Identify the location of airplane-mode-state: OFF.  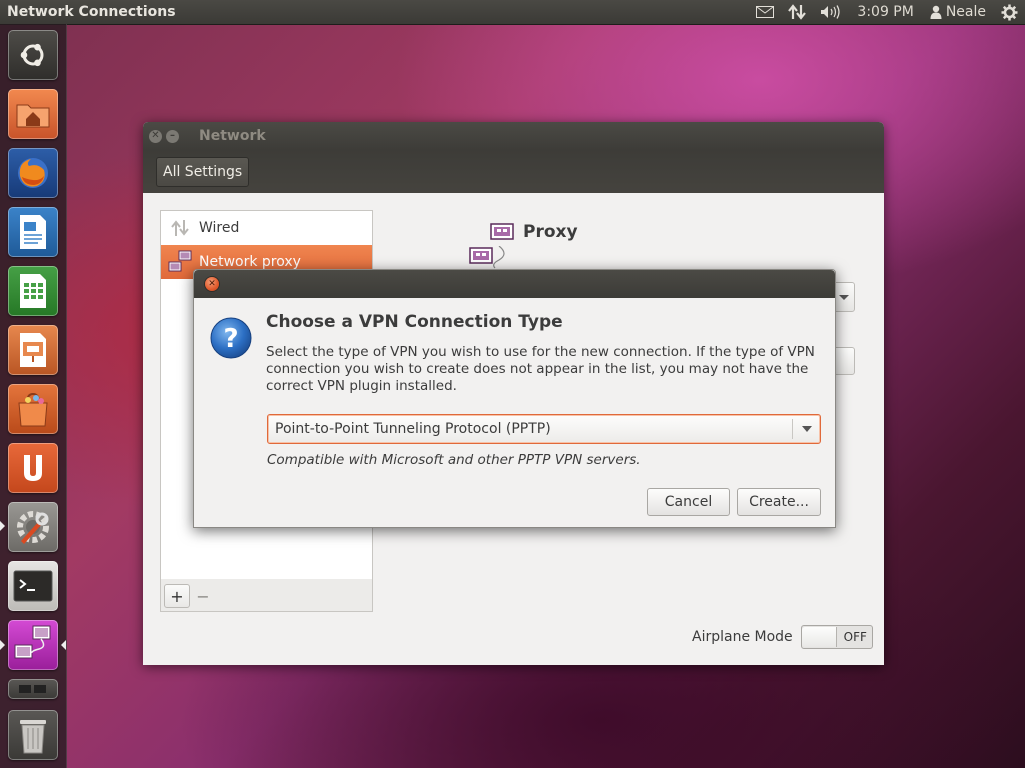
(855, 637).